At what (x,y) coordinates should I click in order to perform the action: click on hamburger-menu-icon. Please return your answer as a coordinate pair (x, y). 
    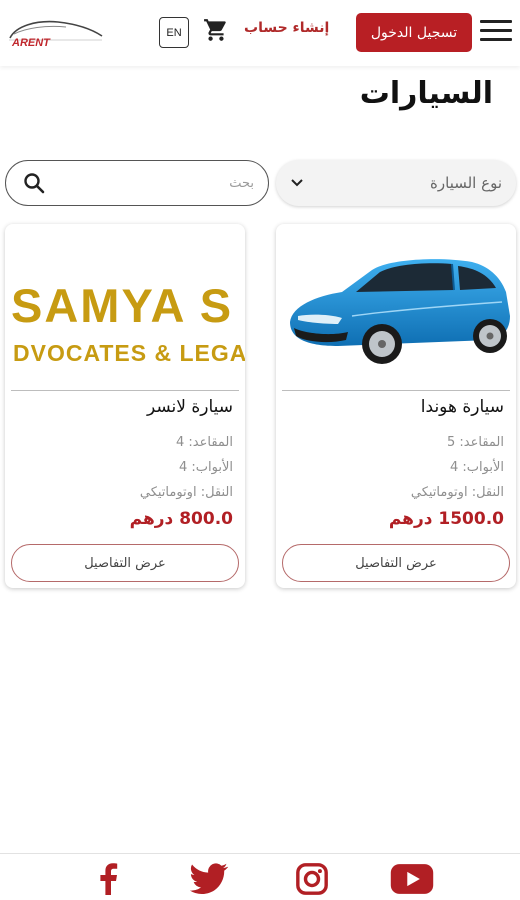
    Looking at the image, I should click on (496, 33).